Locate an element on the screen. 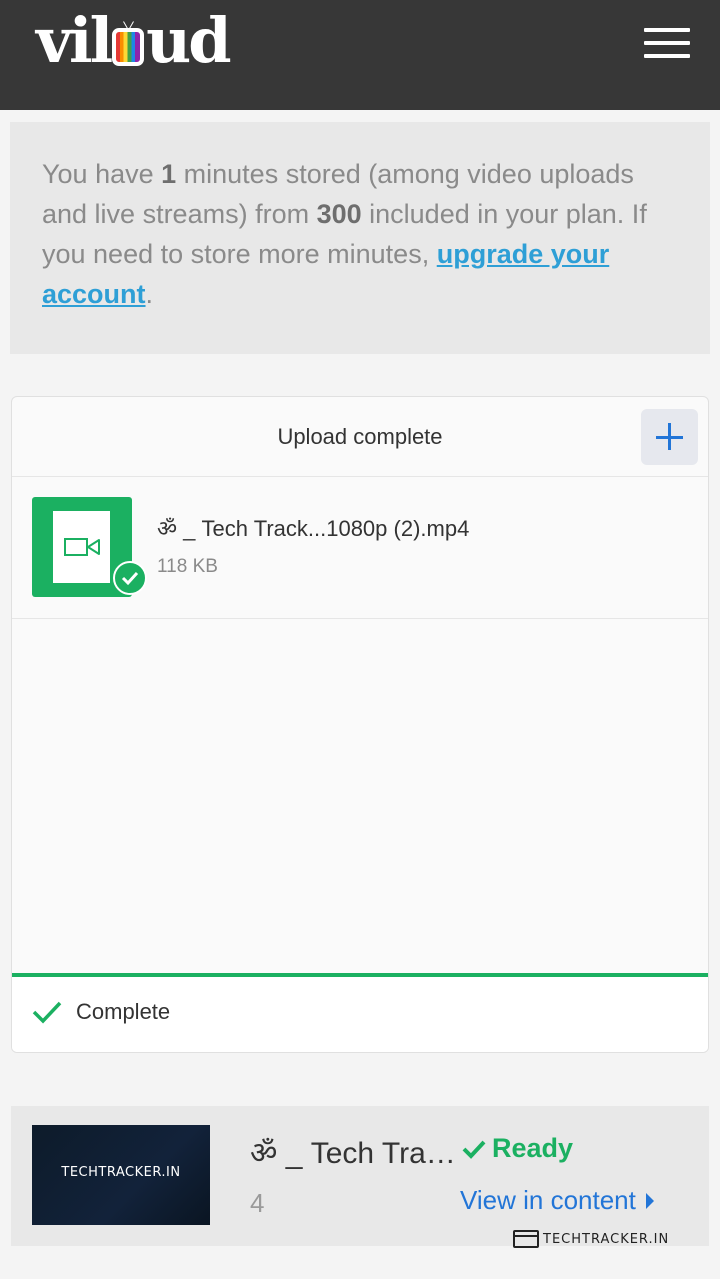 The image size is (720, 1279). logo-text-right: ud is located at coordinates (188, 40).